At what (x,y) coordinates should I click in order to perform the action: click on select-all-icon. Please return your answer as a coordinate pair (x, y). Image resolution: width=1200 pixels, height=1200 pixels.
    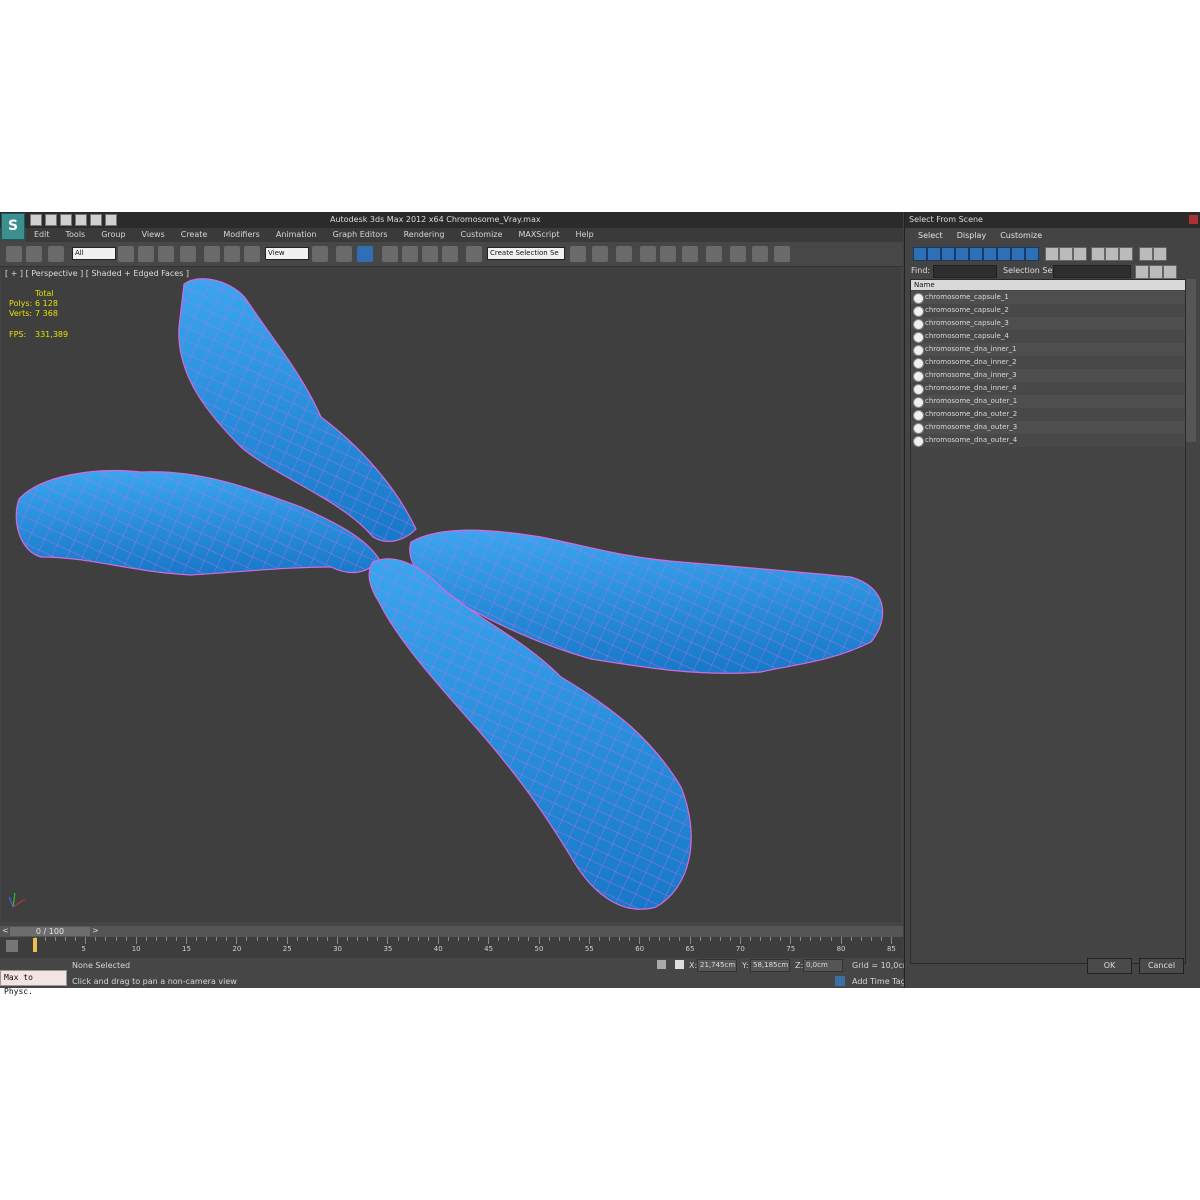
    Looking at the image, I should click on (1098, 254).